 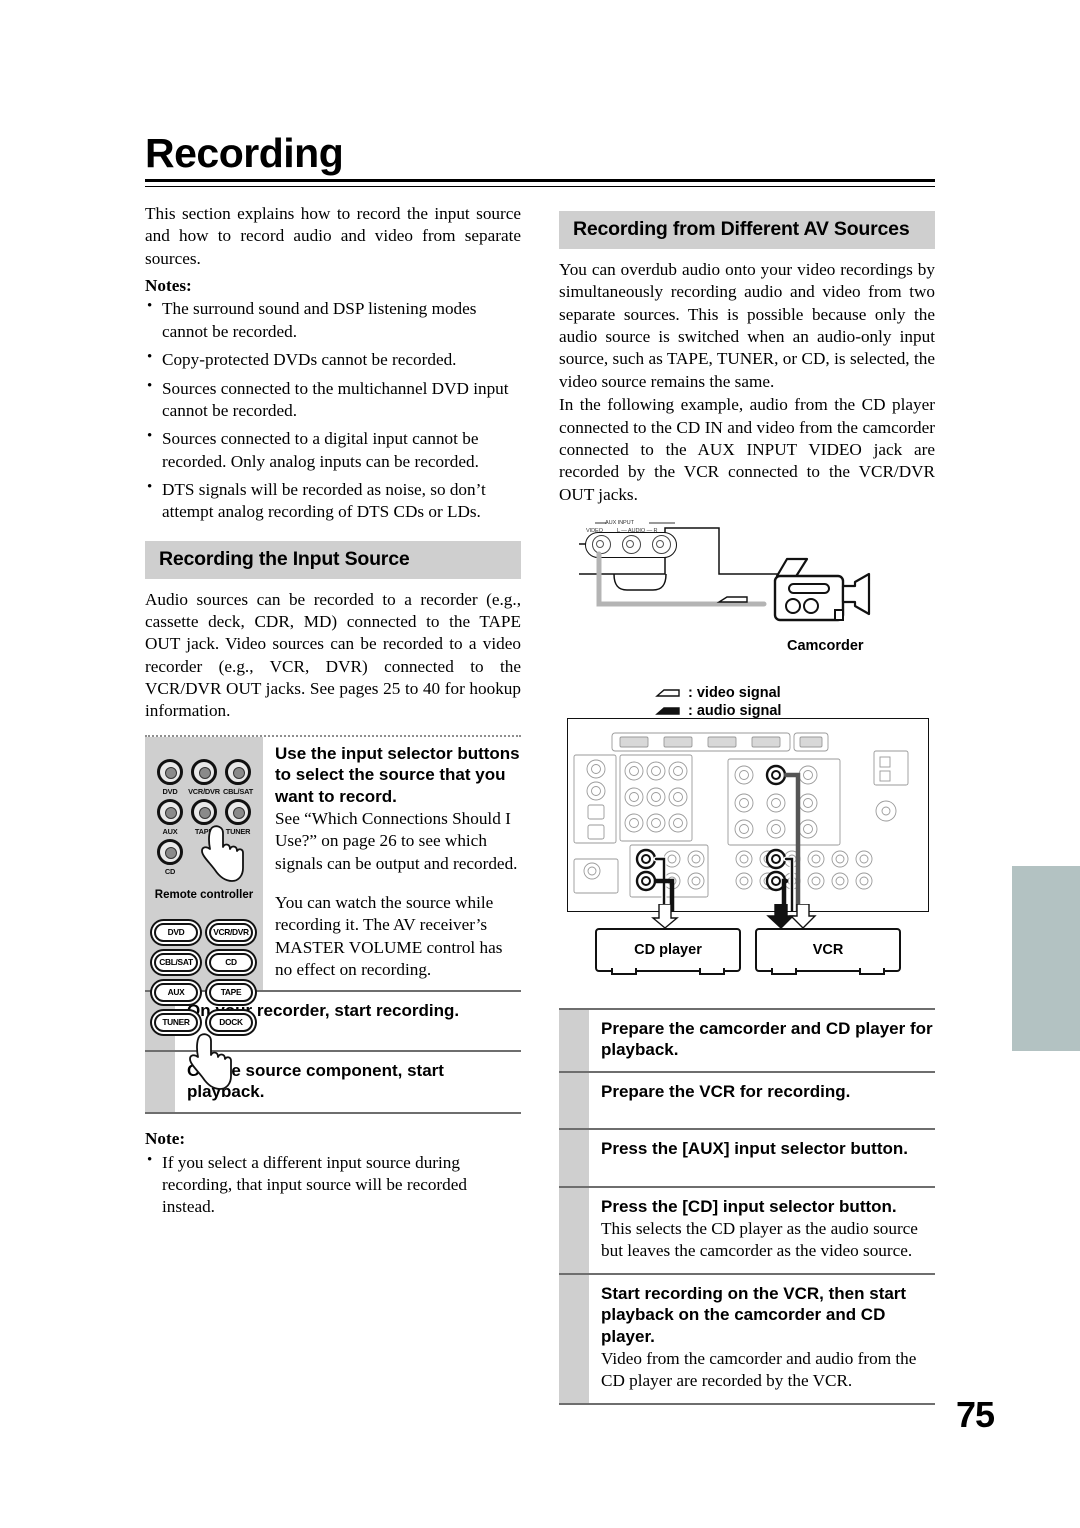 I want to click on front-button-label-cbl-sat: CBL/SAT, so click(x=238, y=791).